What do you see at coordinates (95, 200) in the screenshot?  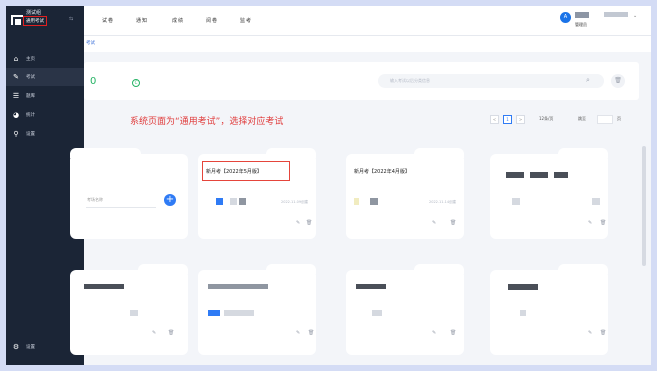 I see `exam-name-input: 考场名称` at bounding box center [95, 200].